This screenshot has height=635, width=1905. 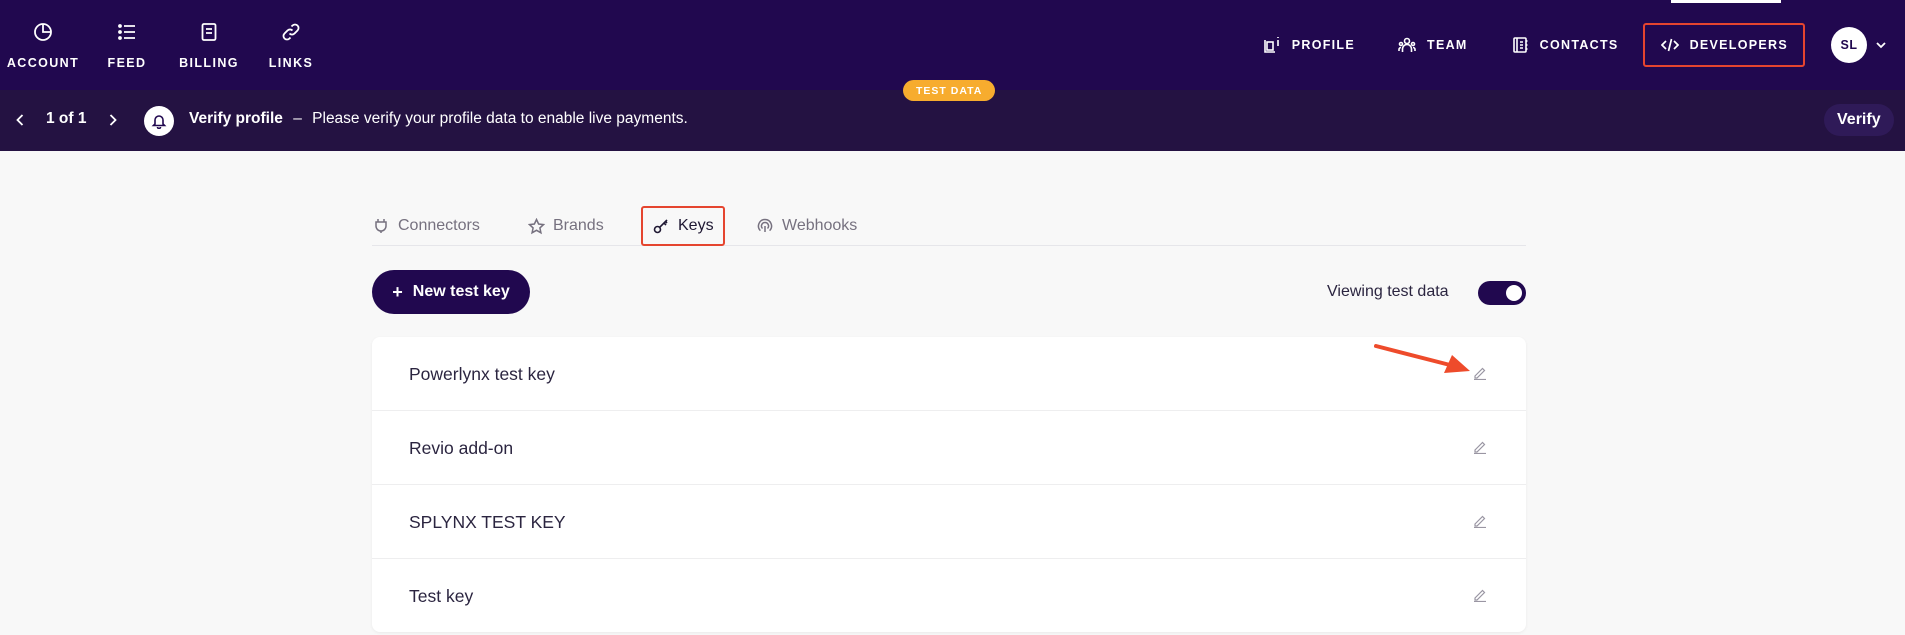 I want to click on nav-profile: PROFILE, so click(x=1308, y=45).